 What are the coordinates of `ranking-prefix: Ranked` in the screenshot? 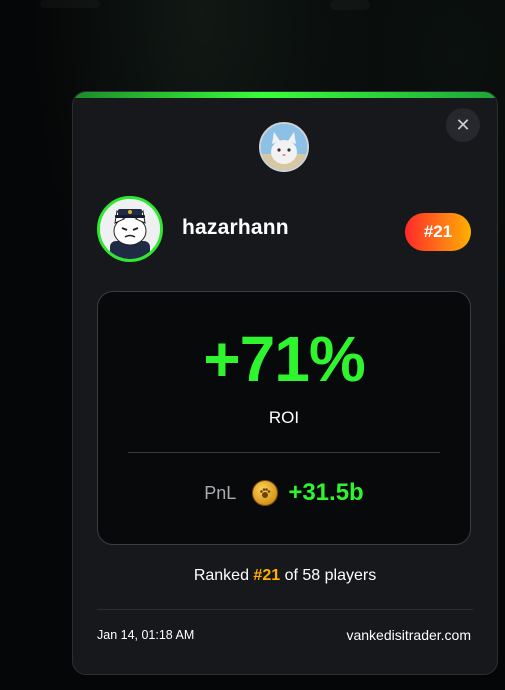 It's located at (221, 575).